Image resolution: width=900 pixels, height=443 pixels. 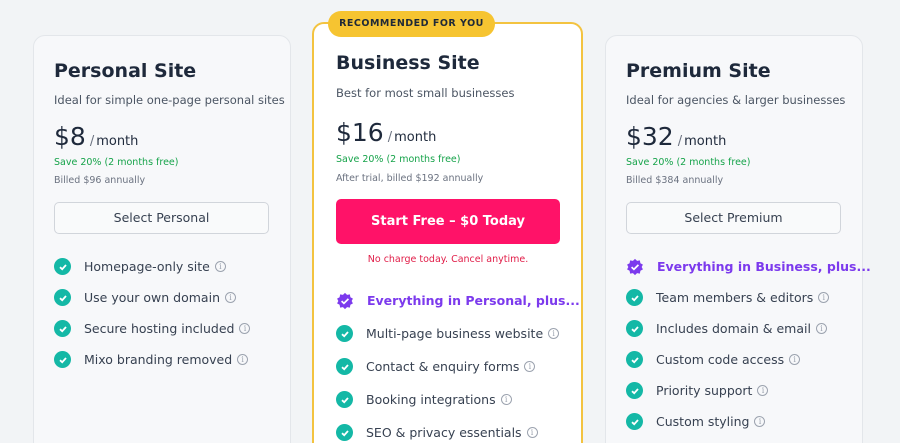 I want to click on plan-title: Premium Site, so click(x=698, y=71).